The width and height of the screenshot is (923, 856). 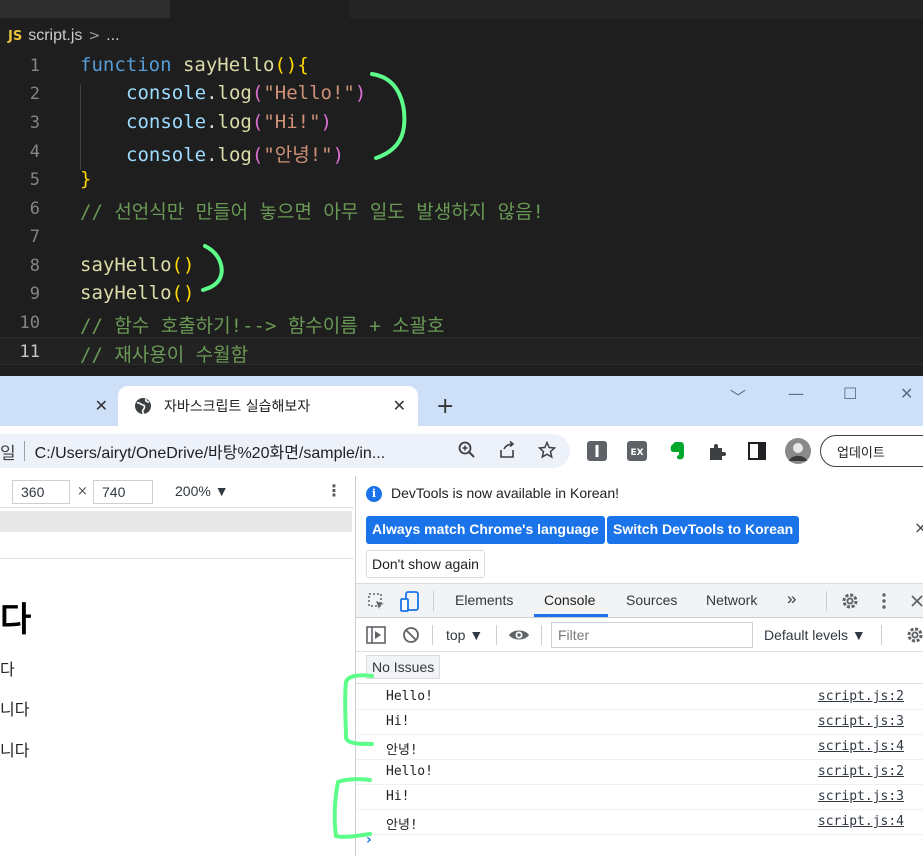 I want to click on js-file-icon: JS, so click(x=15, y=36).